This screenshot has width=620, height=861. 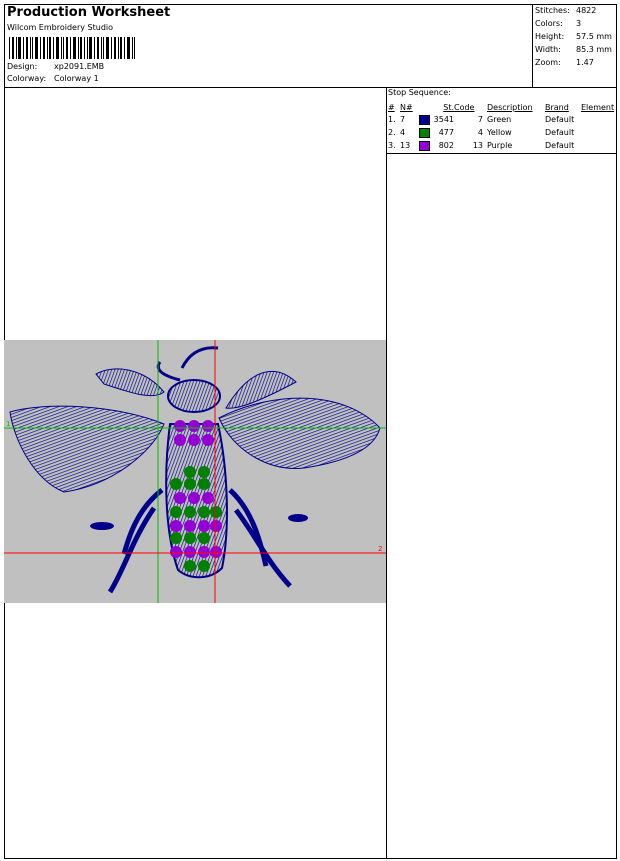 I want to click on left-upper-wing, so click(x=130, y=382).